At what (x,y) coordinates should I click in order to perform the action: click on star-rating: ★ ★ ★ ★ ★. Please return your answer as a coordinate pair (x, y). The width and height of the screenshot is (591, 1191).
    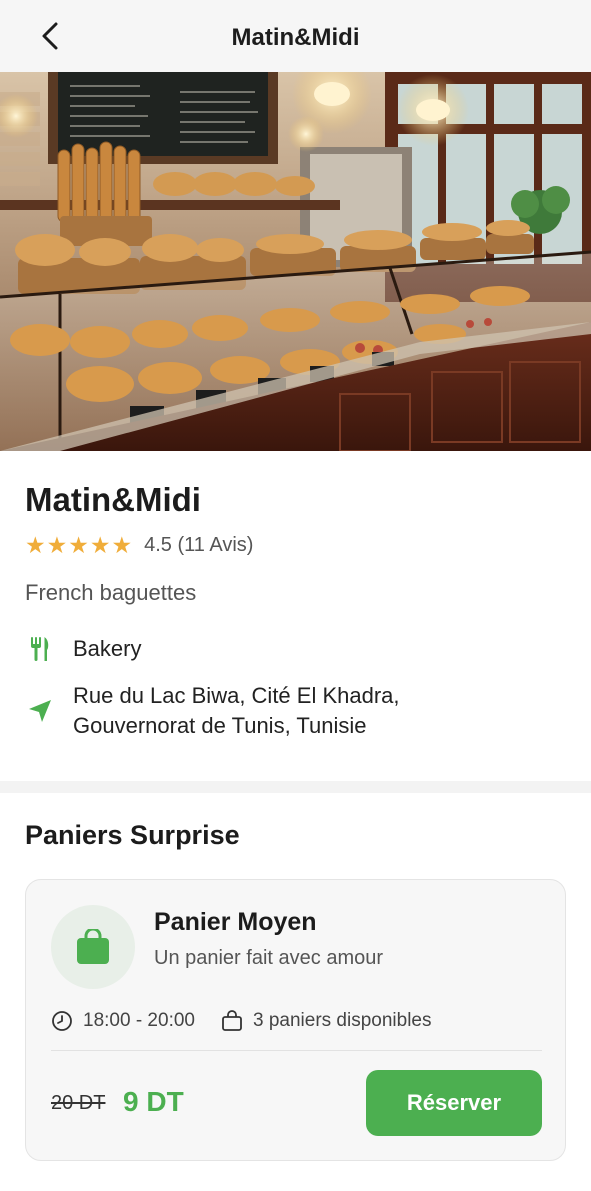
    Looking at the image, I should click on (78, 545).